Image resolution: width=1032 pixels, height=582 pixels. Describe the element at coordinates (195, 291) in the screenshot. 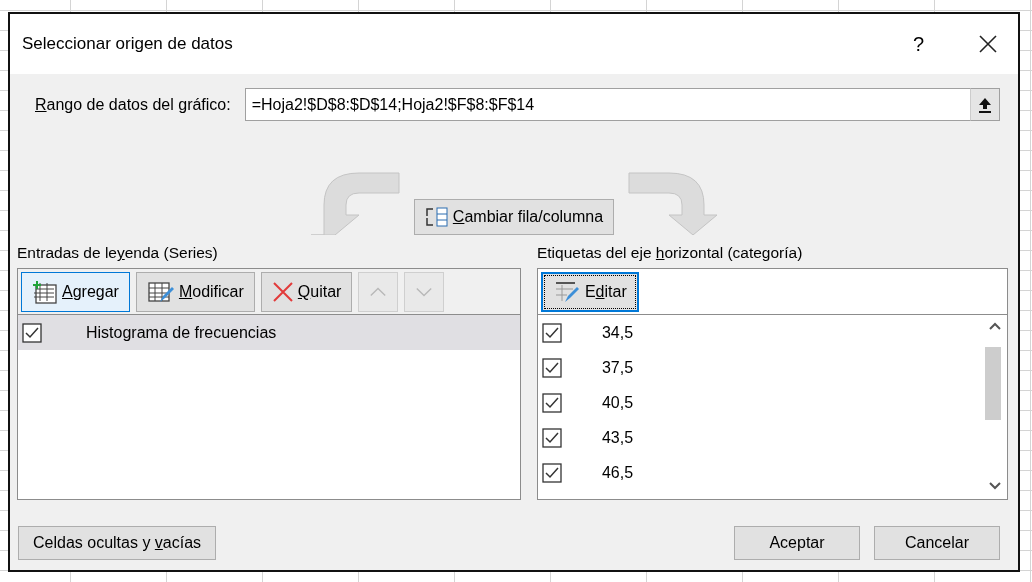

I see `edit-button: Modificar` at that location.